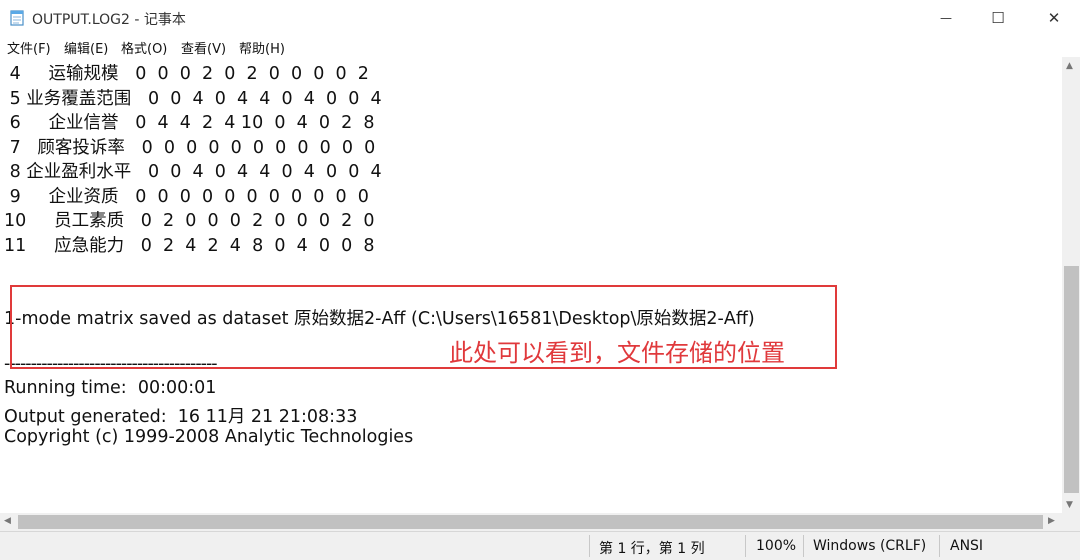 The height and width of the screenshot is (560, 1080). Describe the element at coordinates (189, 221) in the screenshot. I see `text-line: 10 员工素质 0 2 0 0 0 2 0 0 0 2 0` at that location.